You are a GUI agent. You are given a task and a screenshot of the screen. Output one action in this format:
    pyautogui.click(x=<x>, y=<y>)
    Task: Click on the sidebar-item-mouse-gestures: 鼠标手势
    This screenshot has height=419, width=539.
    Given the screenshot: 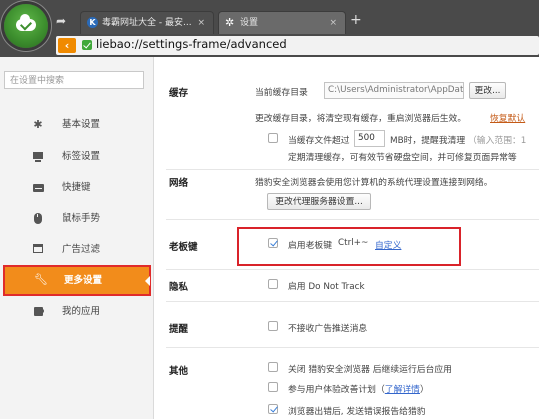 What is the action you would take?
    pyautogui.click(x=76, y=219)
    